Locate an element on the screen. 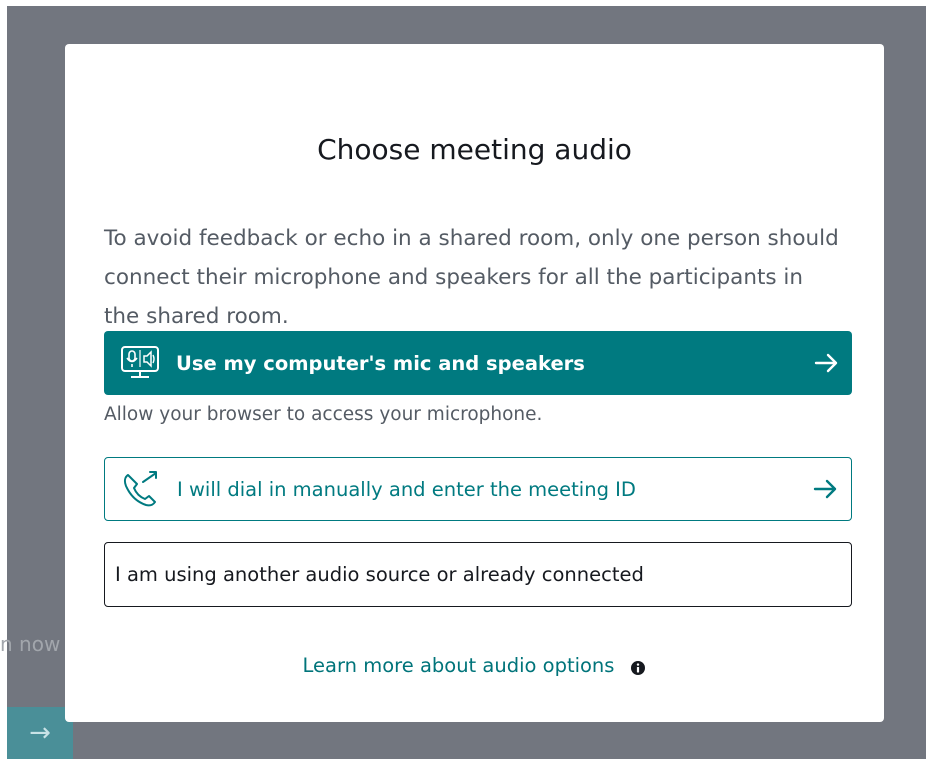  arrow-right-icon: → is located at coordinates (40, 733).